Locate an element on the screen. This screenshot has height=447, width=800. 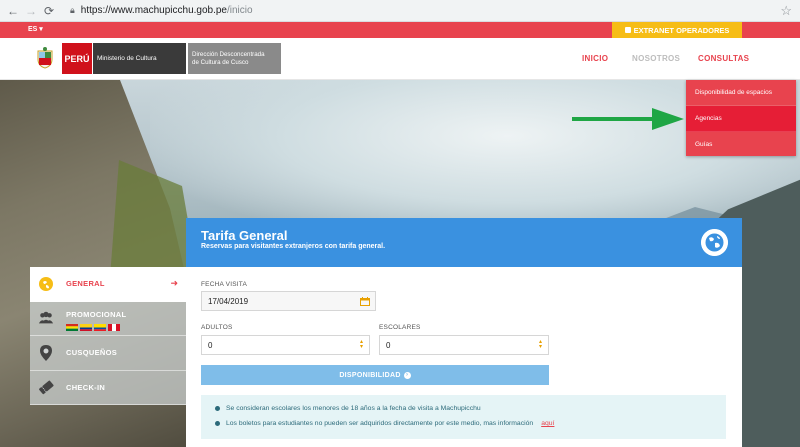
language-selector: ES ▾ is located at coordinates (35, 29).